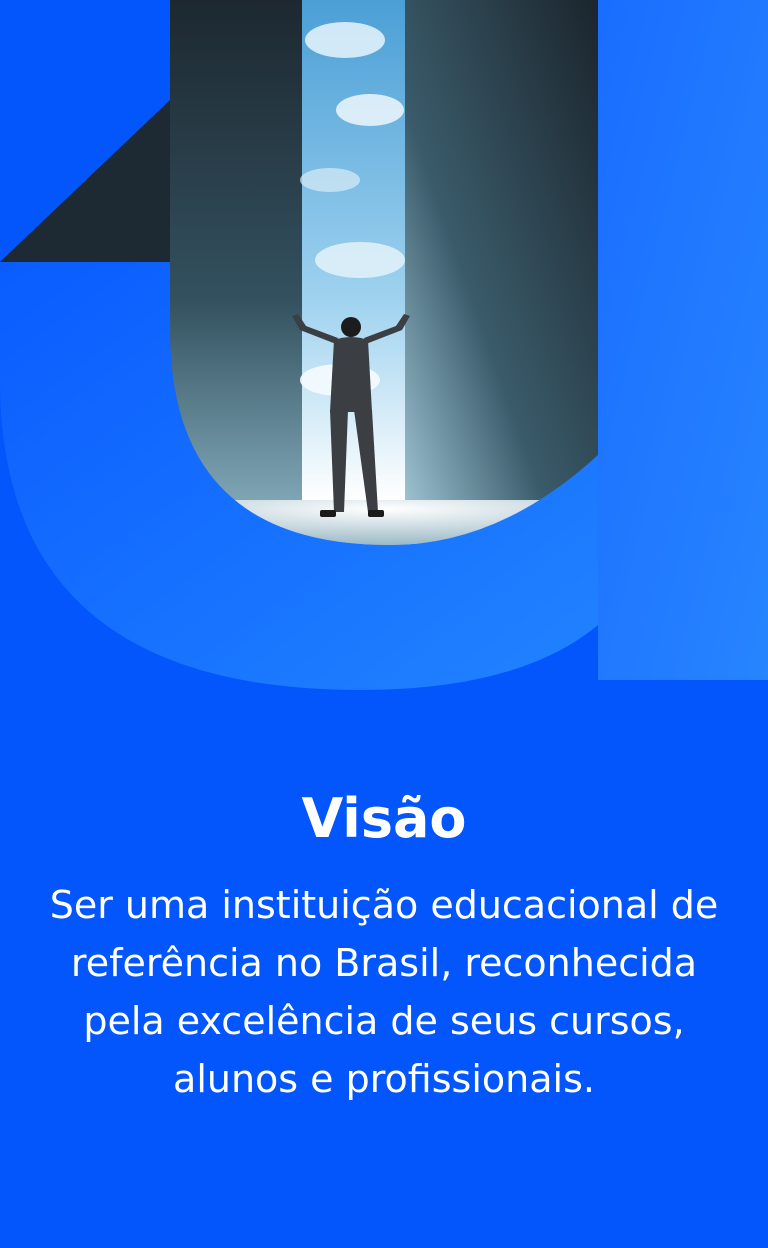  Describe the element at coordinates (85, 181) in the screenshot. I see `brand-triangle` at that location.